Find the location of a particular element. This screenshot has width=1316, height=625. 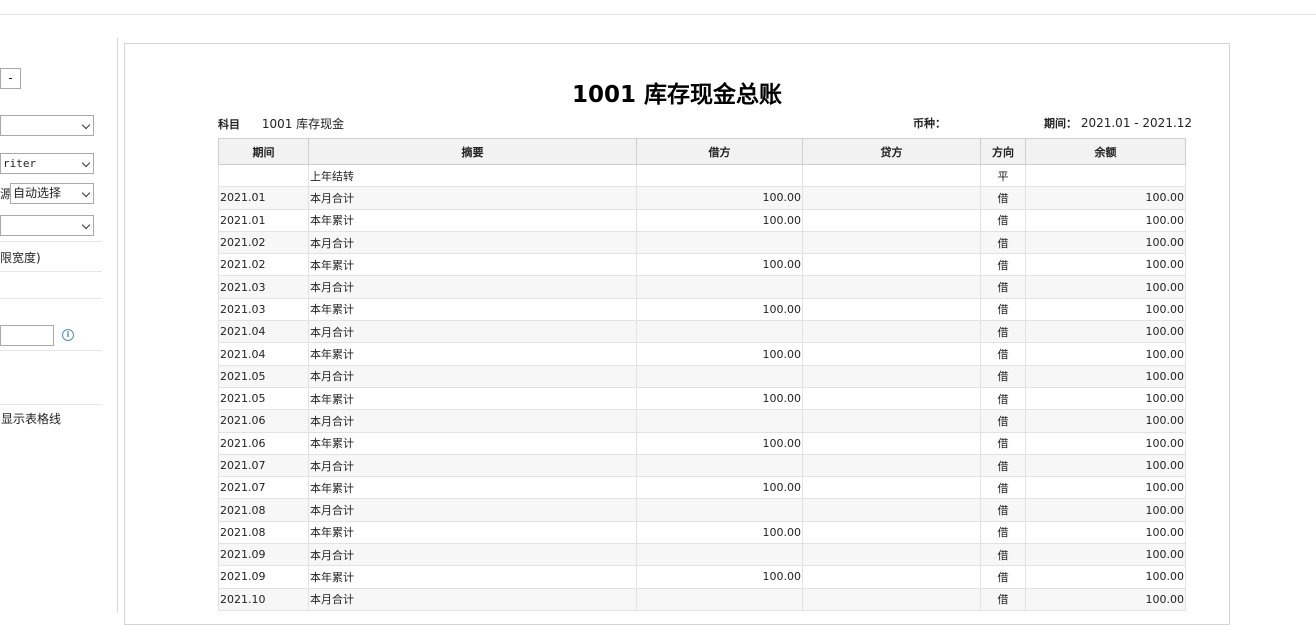

column-header: 借方 is located at coordinates (719, 151).